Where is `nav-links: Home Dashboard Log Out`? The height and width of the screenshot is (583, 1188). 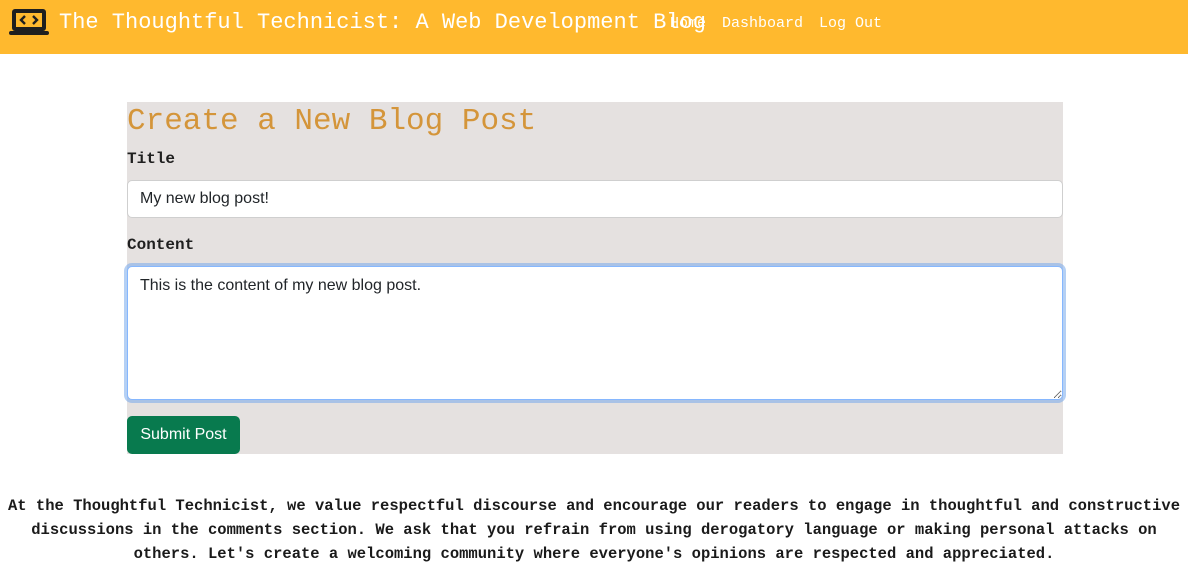
nav-links: Home Dashboard Log Out is located at coordinates (776, 23).